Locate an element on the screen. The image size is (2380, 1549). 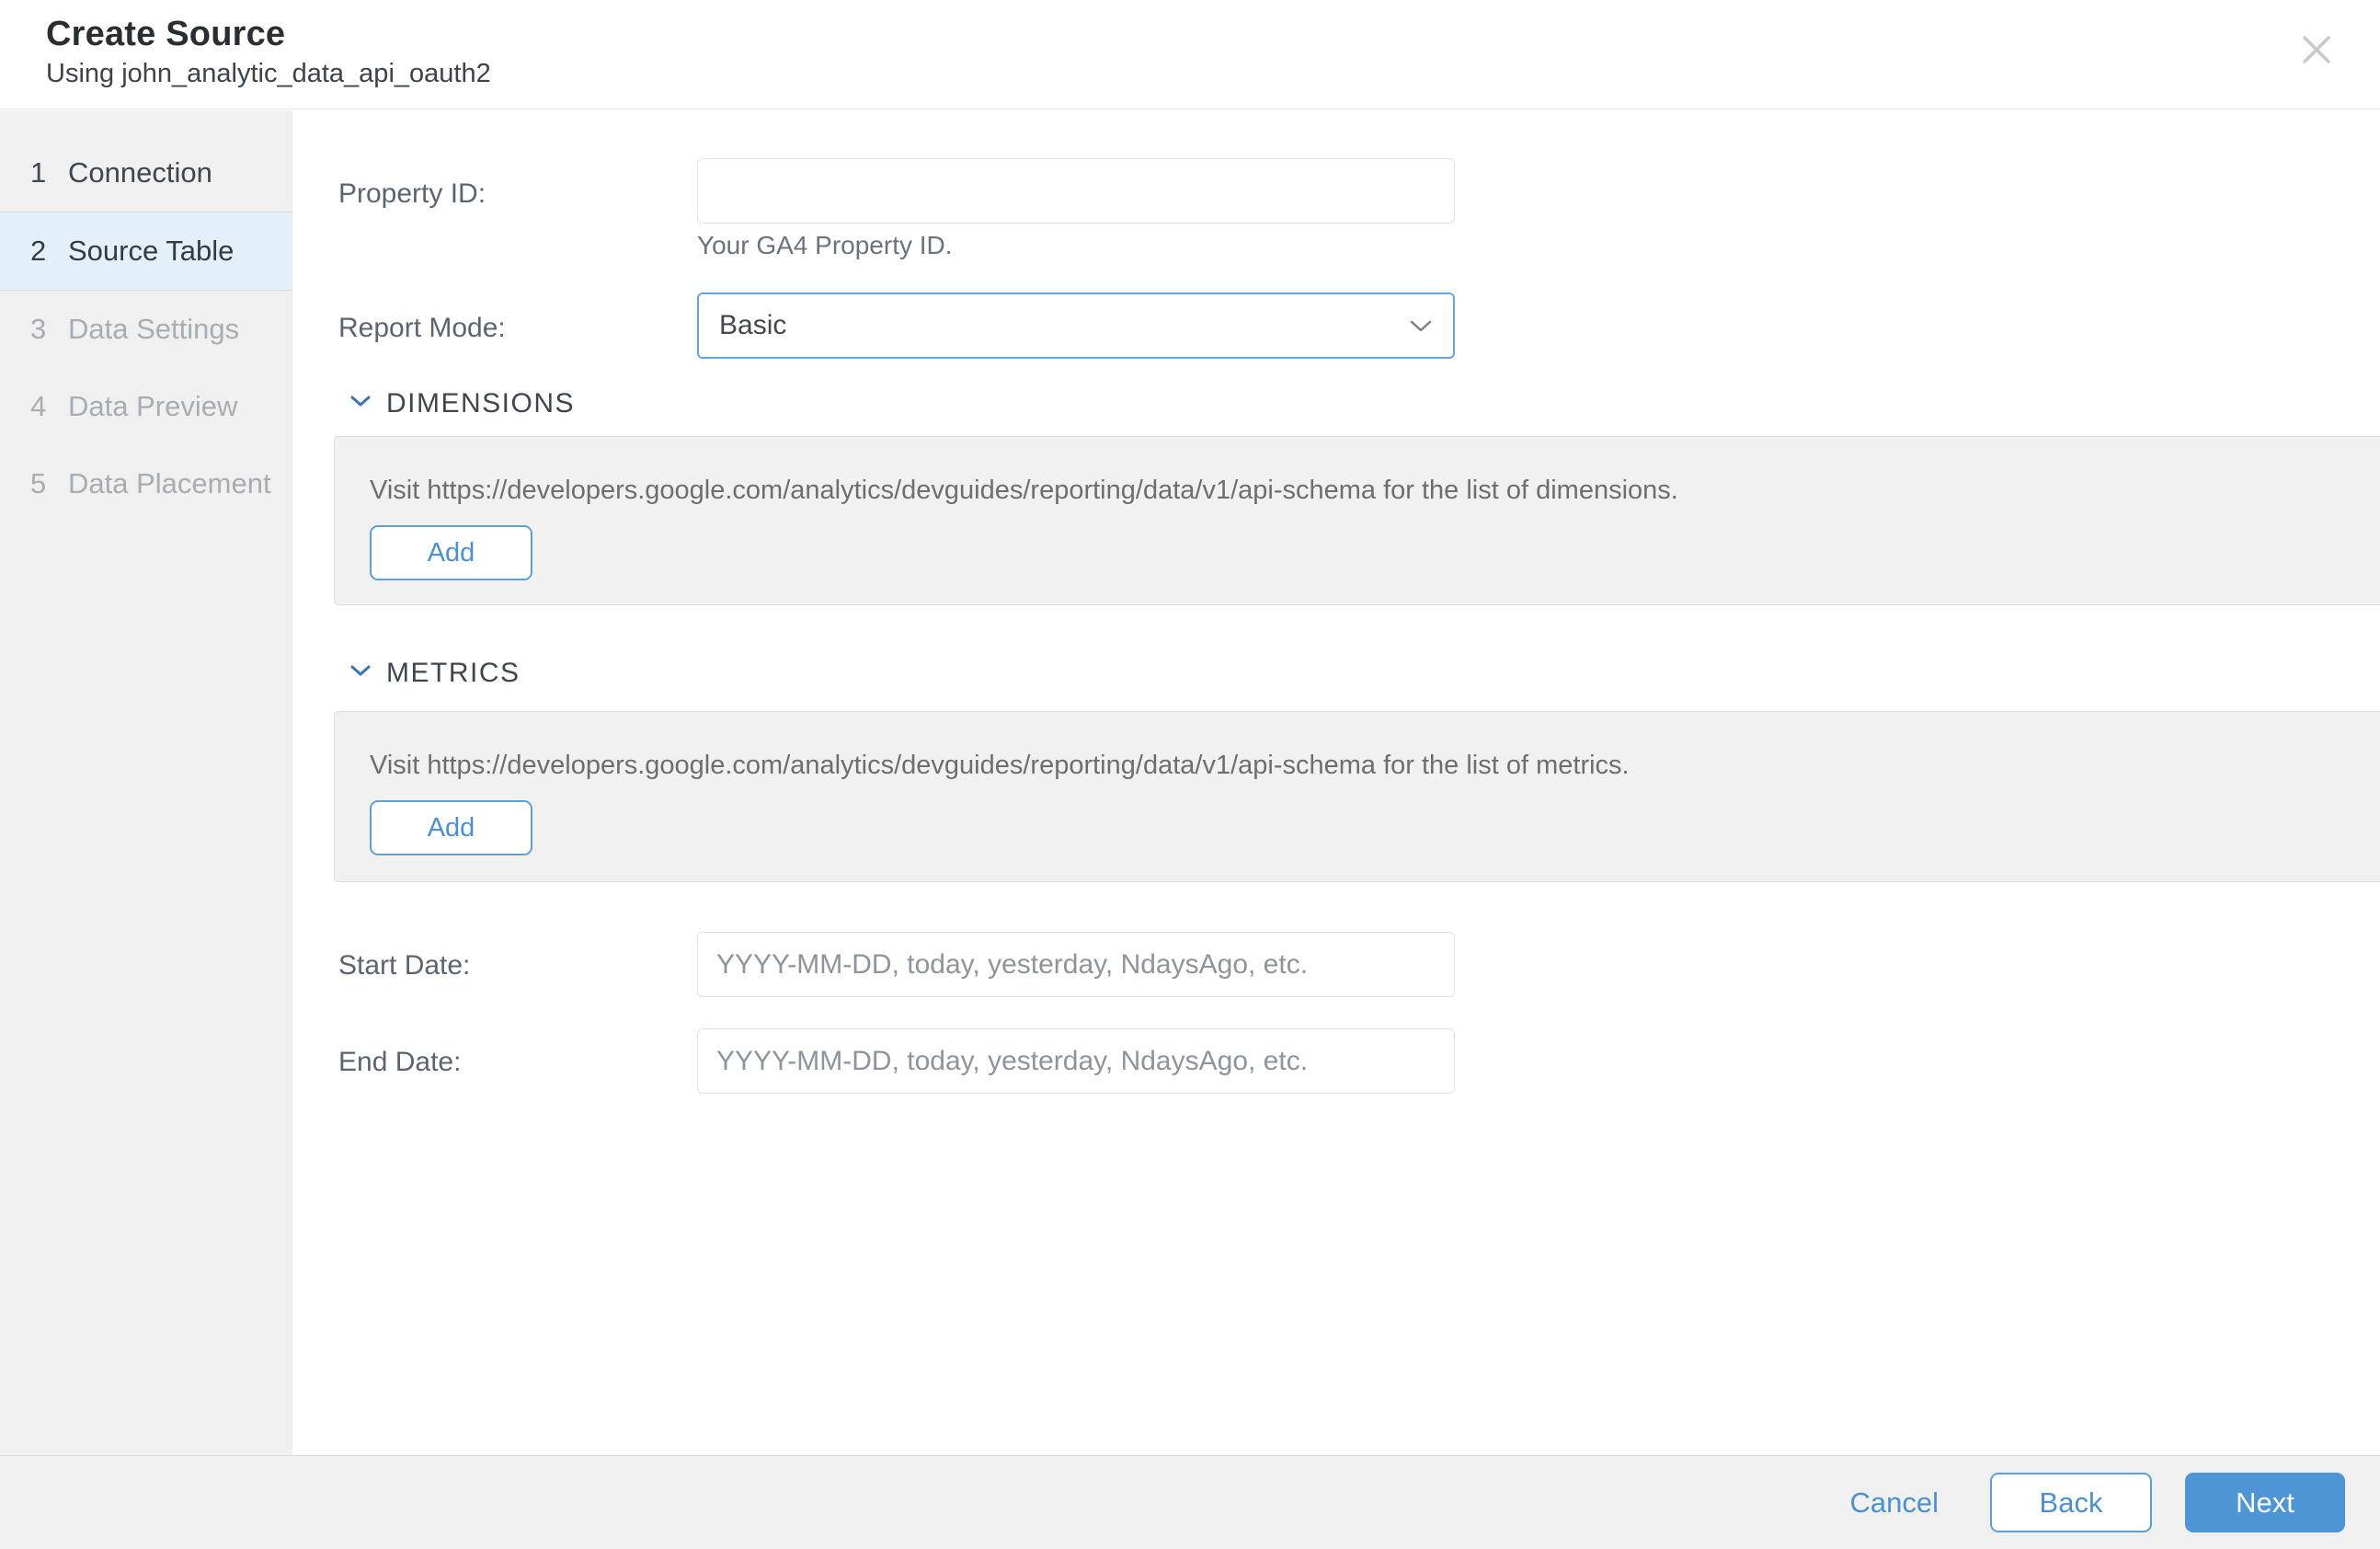
end-date-input is located at coordinates (1076, 1061).